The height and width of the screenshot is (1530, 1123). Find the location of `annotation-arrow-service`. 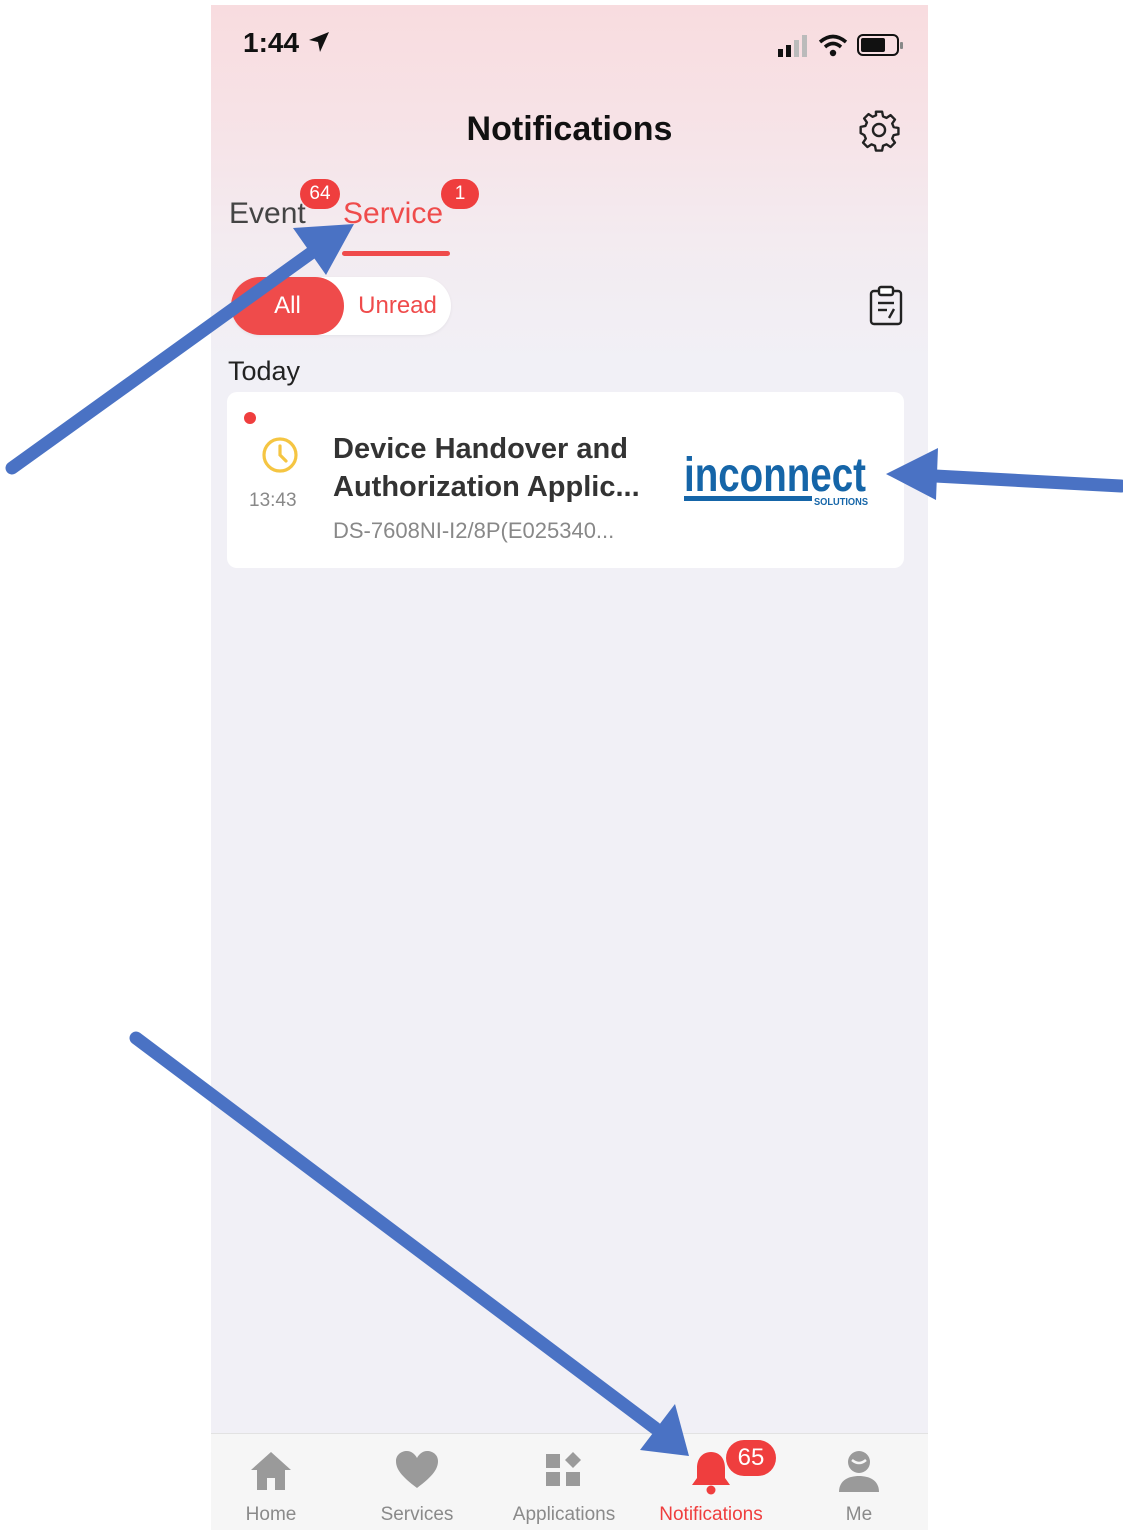

annotation-arrow-service is located at coordinates (179, 349).